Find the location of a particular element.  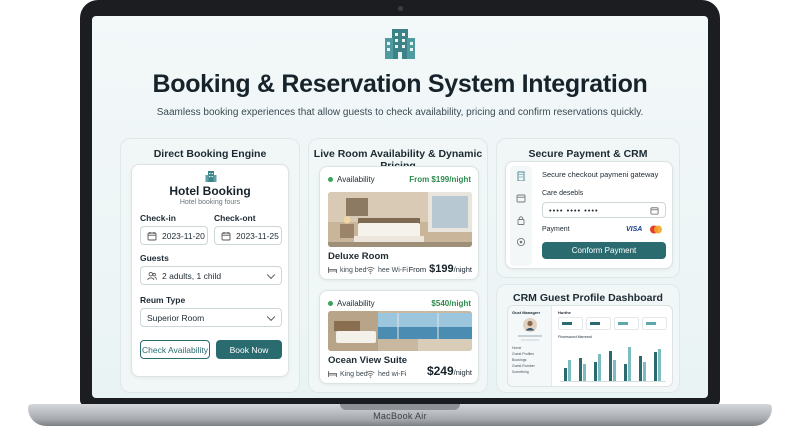

room-price-tag: From $199/night is located at coordinates (440, 179).